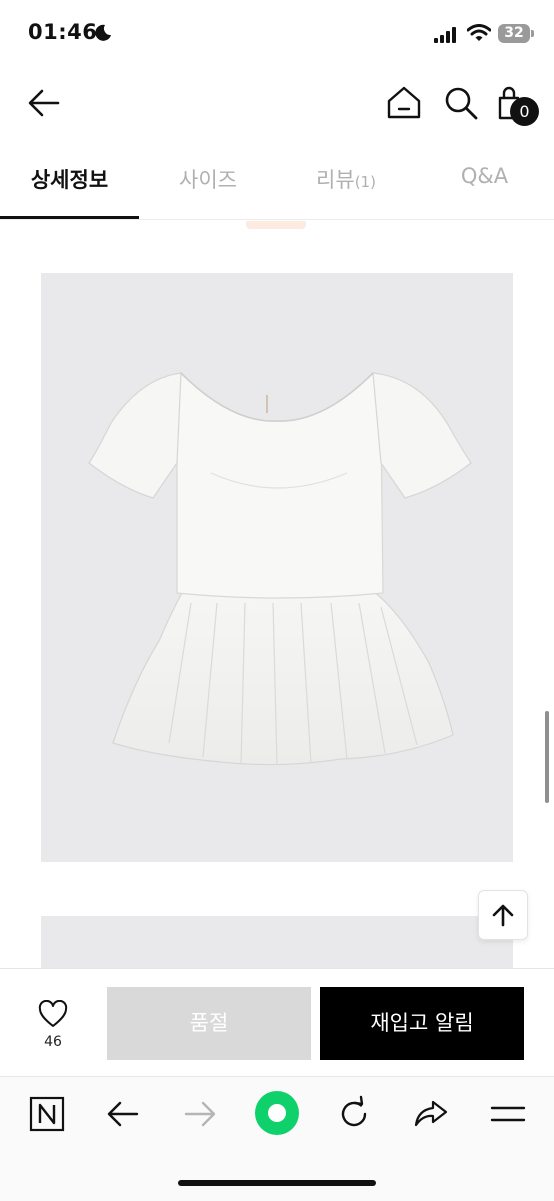 This screenshot has width=554, height=1201. What do you see at coordinates (532, 33) in the screenshot?
I see `battery-tip` at bounding box center [532, 33].